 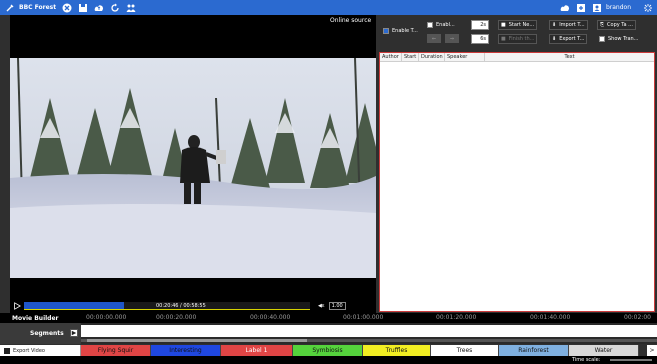 What do you see at coordinates (363, 317) in the screenshot?
I see `time-tick: 00:01:00.000` at bounding box center [363, 317].